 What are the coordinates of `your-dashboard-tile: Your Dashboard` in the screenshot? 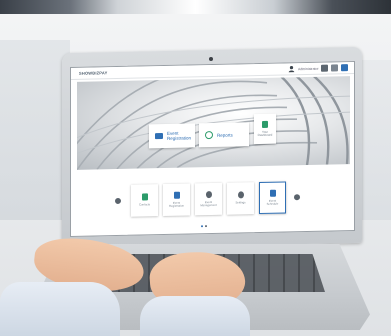 It's located at (265, 129).